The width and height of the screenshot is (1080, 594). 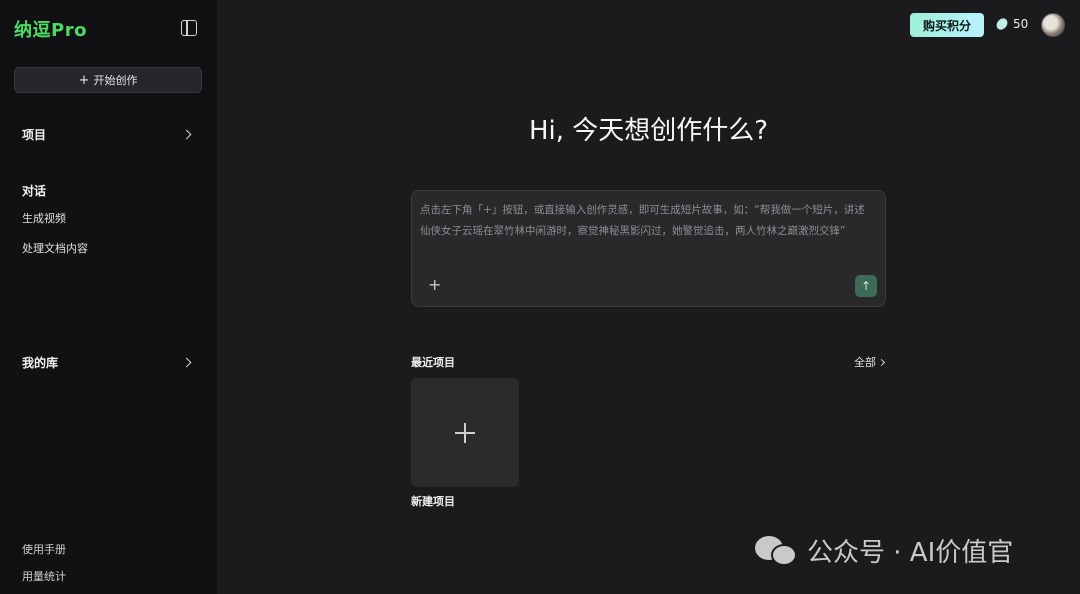 What do you see at coordinates (910, 553) in the screenshot?
I see `watermark-text: 公众号 · AI价值官` at bounding box center [910, 553].